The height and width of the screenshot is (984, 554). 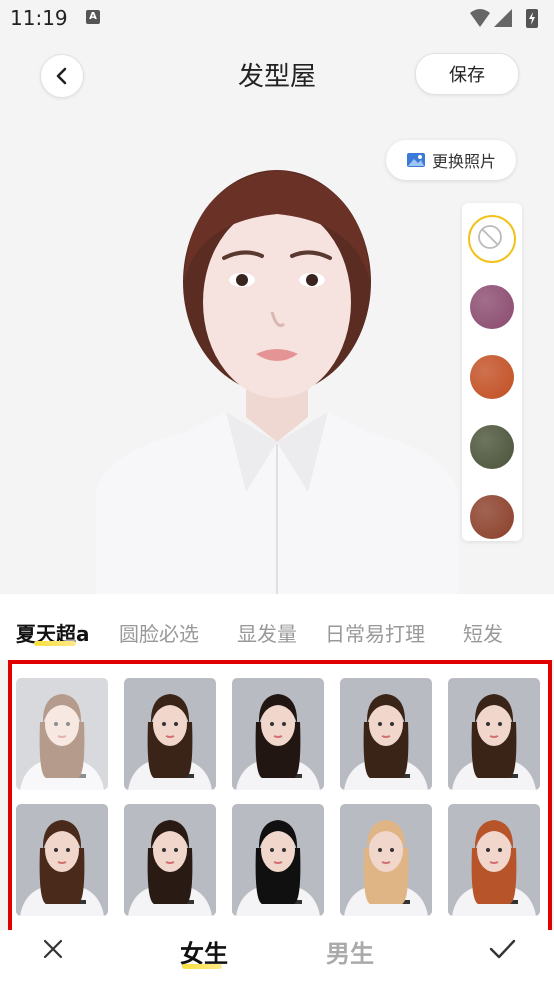 I want to click on save-button: 保存, so click(x=467, y=74).